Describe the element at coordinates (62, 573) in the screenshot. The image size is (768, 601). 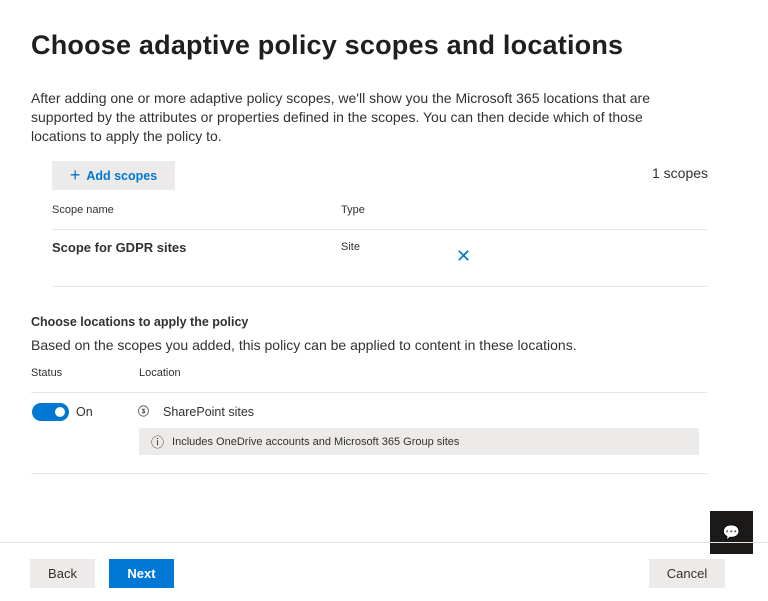
I see `back-button: Back` at that location.